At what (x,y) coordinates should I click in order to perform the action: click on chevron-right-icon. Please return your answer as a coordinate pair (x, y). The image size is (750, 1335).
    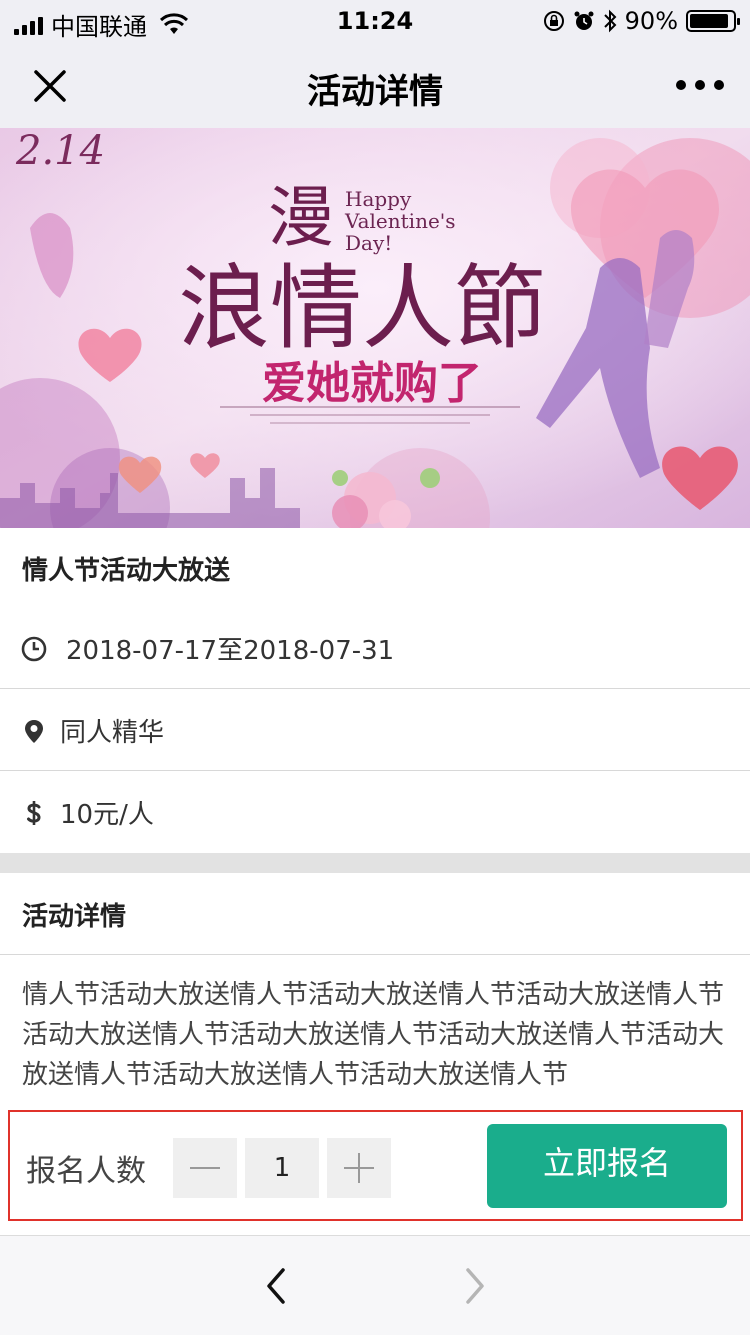
    Looking at the image, I should click on (475, 1286).